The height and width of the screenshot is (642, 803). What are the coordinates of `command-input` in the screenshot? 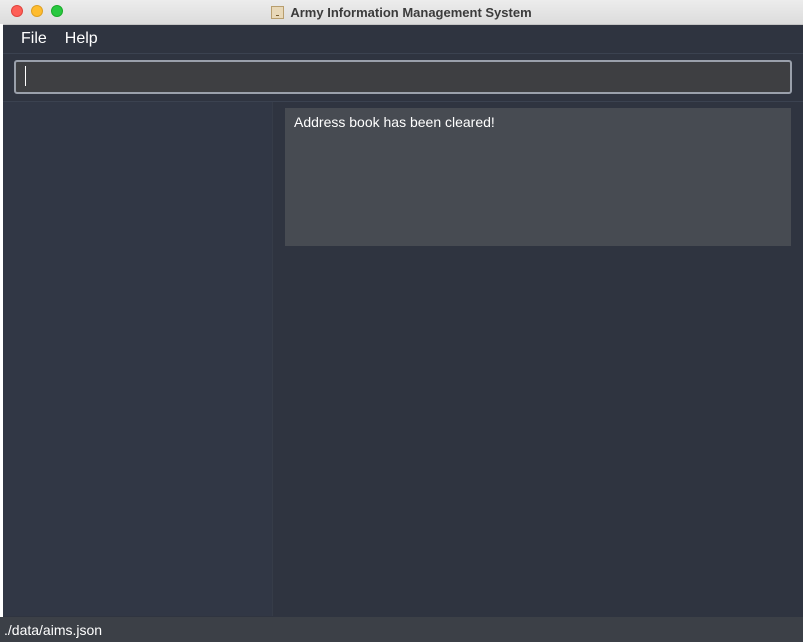 It's located at (403, 77).